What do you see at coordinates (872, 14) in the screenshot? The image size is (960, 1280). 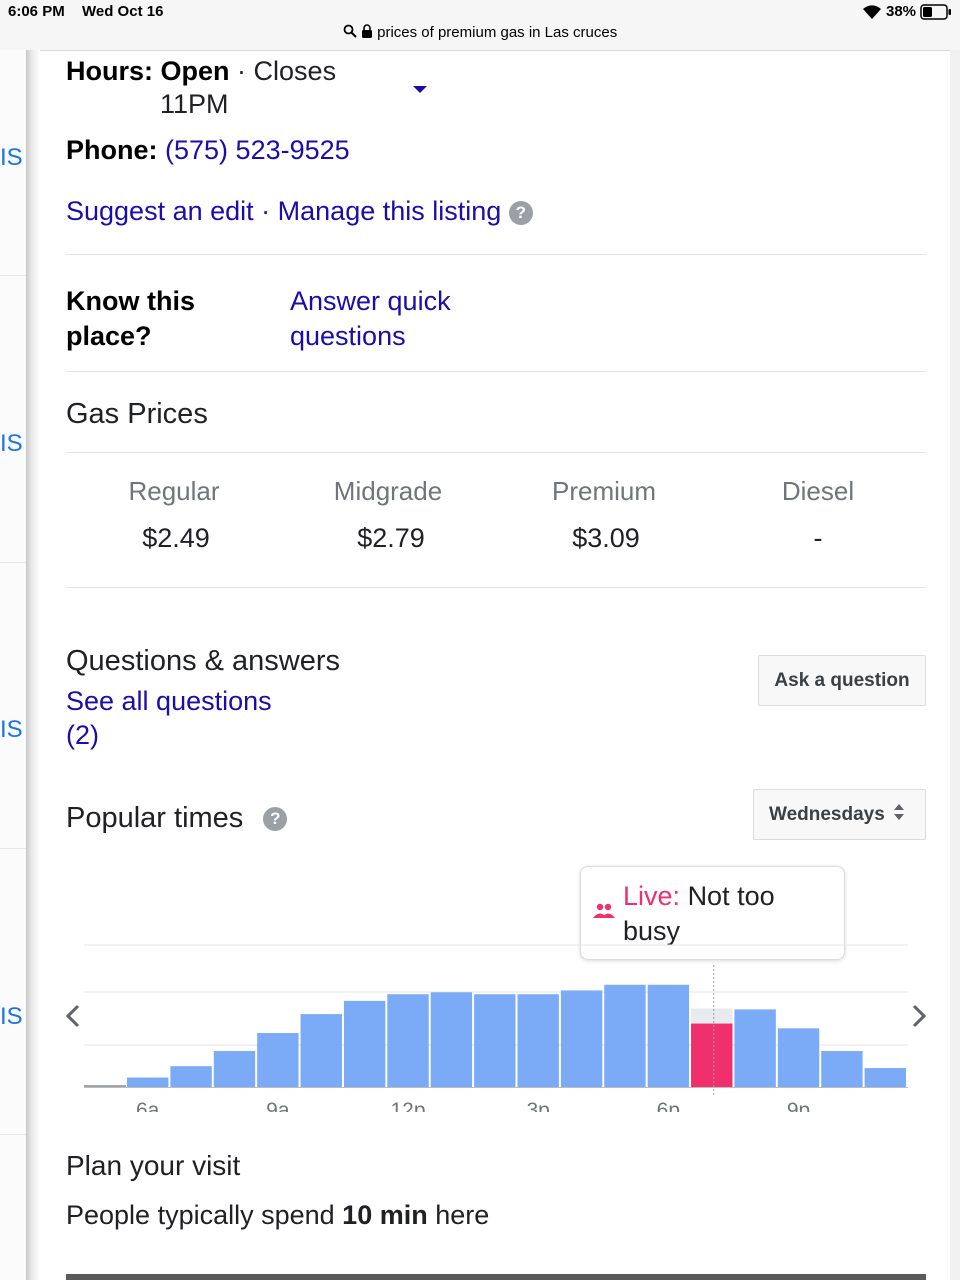 I see `wifi-icon` at bounding box center [872, 14].